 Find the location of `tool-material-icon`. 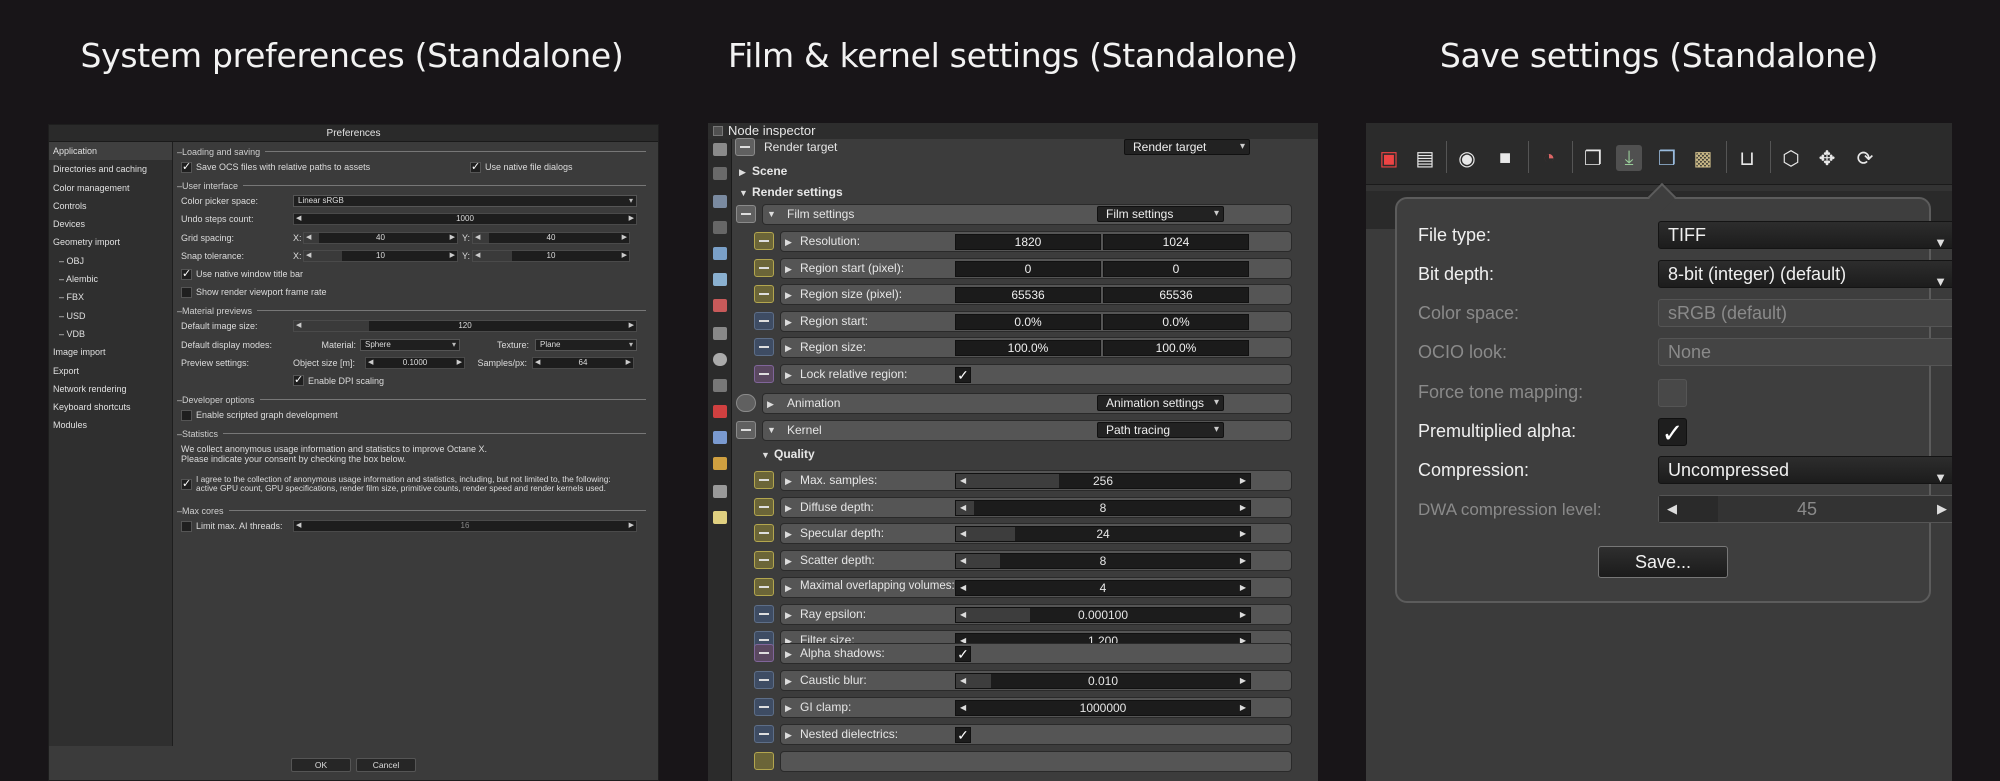

tool-material-icon is located at coordinates (720, 305).